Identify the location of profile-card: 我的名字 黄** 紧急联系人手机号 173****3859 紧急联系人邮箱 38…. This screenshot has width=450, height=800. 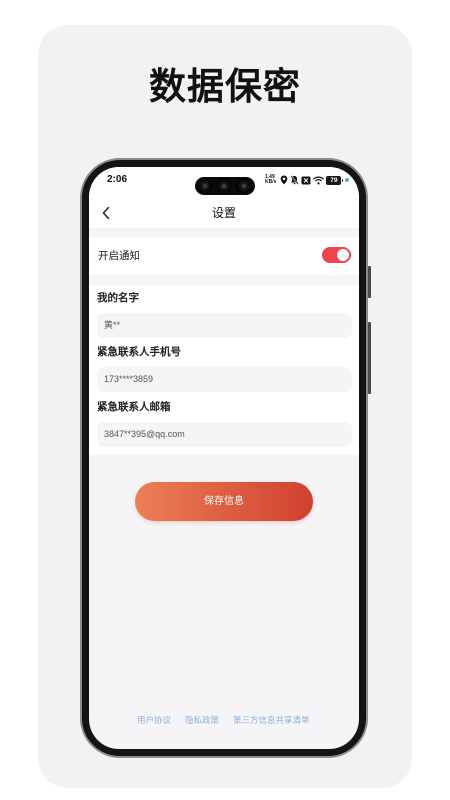
(224, 370).